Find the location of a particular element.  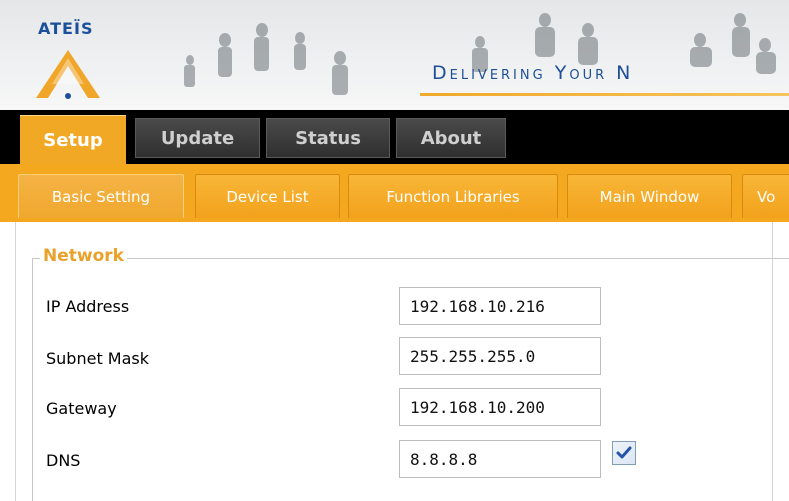

panel-left-border is located at coordinates (15, 361).